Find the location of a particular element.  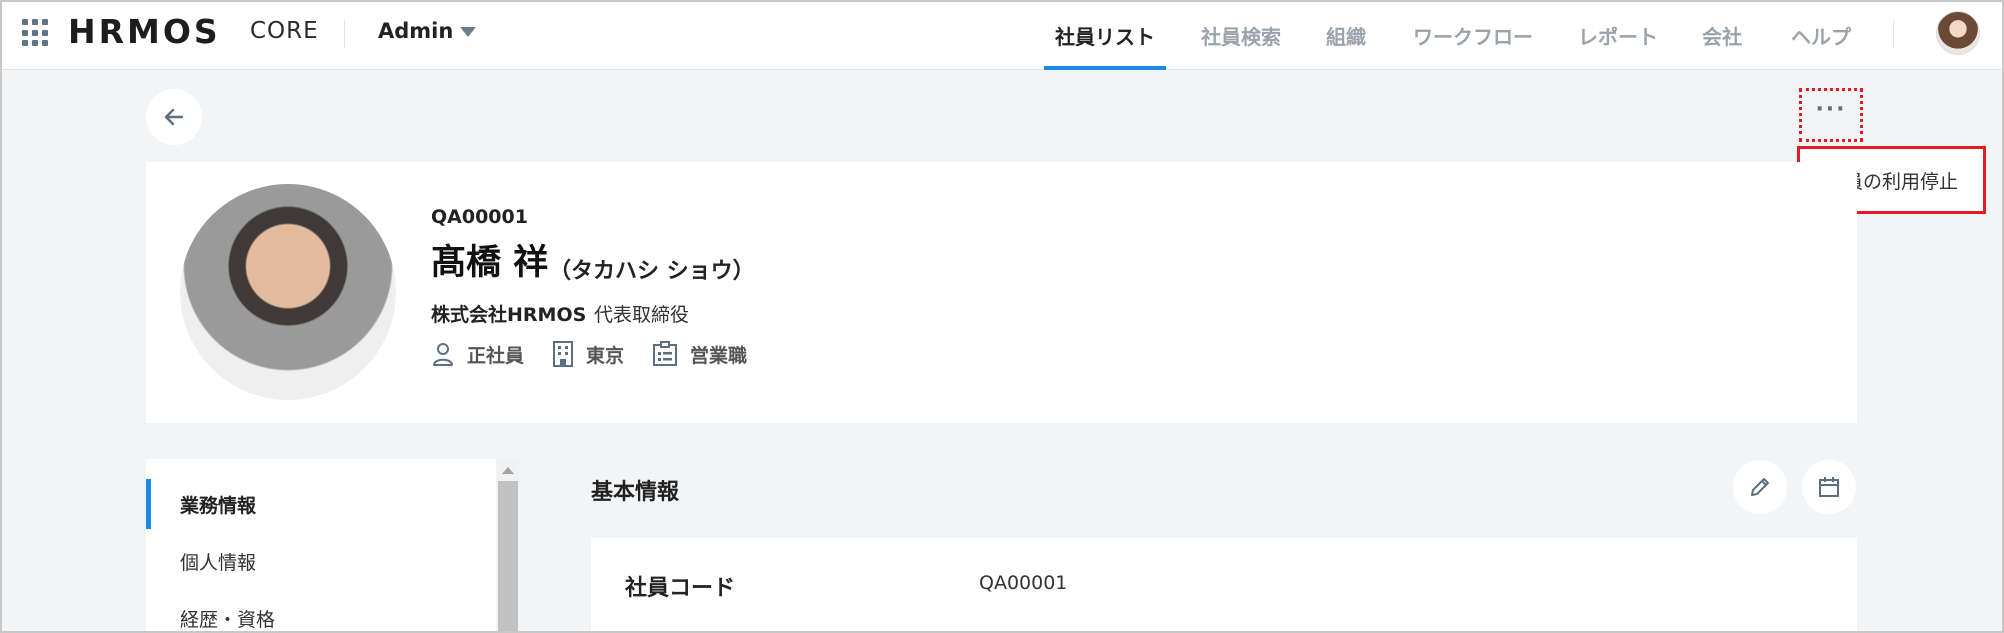

scrollbar-thumb is located at coordinates (508, 557).